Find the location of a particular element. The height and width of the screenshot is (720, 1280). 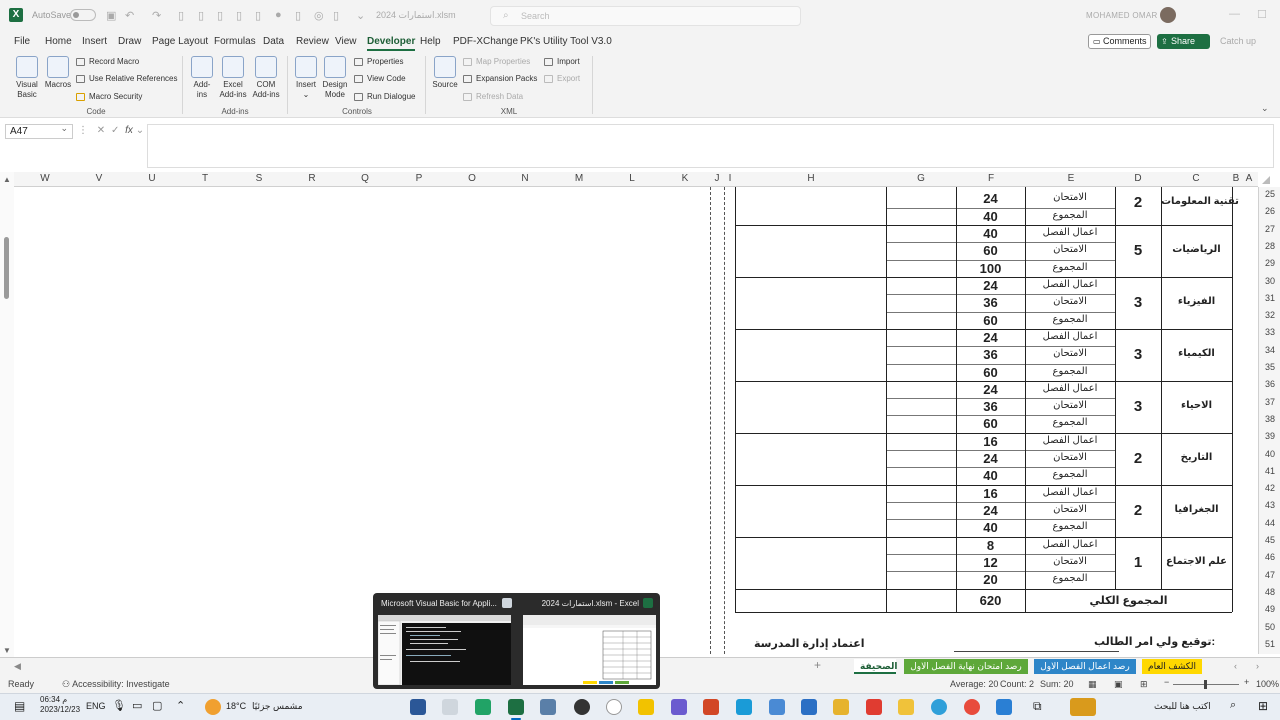

row-header: 49 is located at coordinates (1269, 609).